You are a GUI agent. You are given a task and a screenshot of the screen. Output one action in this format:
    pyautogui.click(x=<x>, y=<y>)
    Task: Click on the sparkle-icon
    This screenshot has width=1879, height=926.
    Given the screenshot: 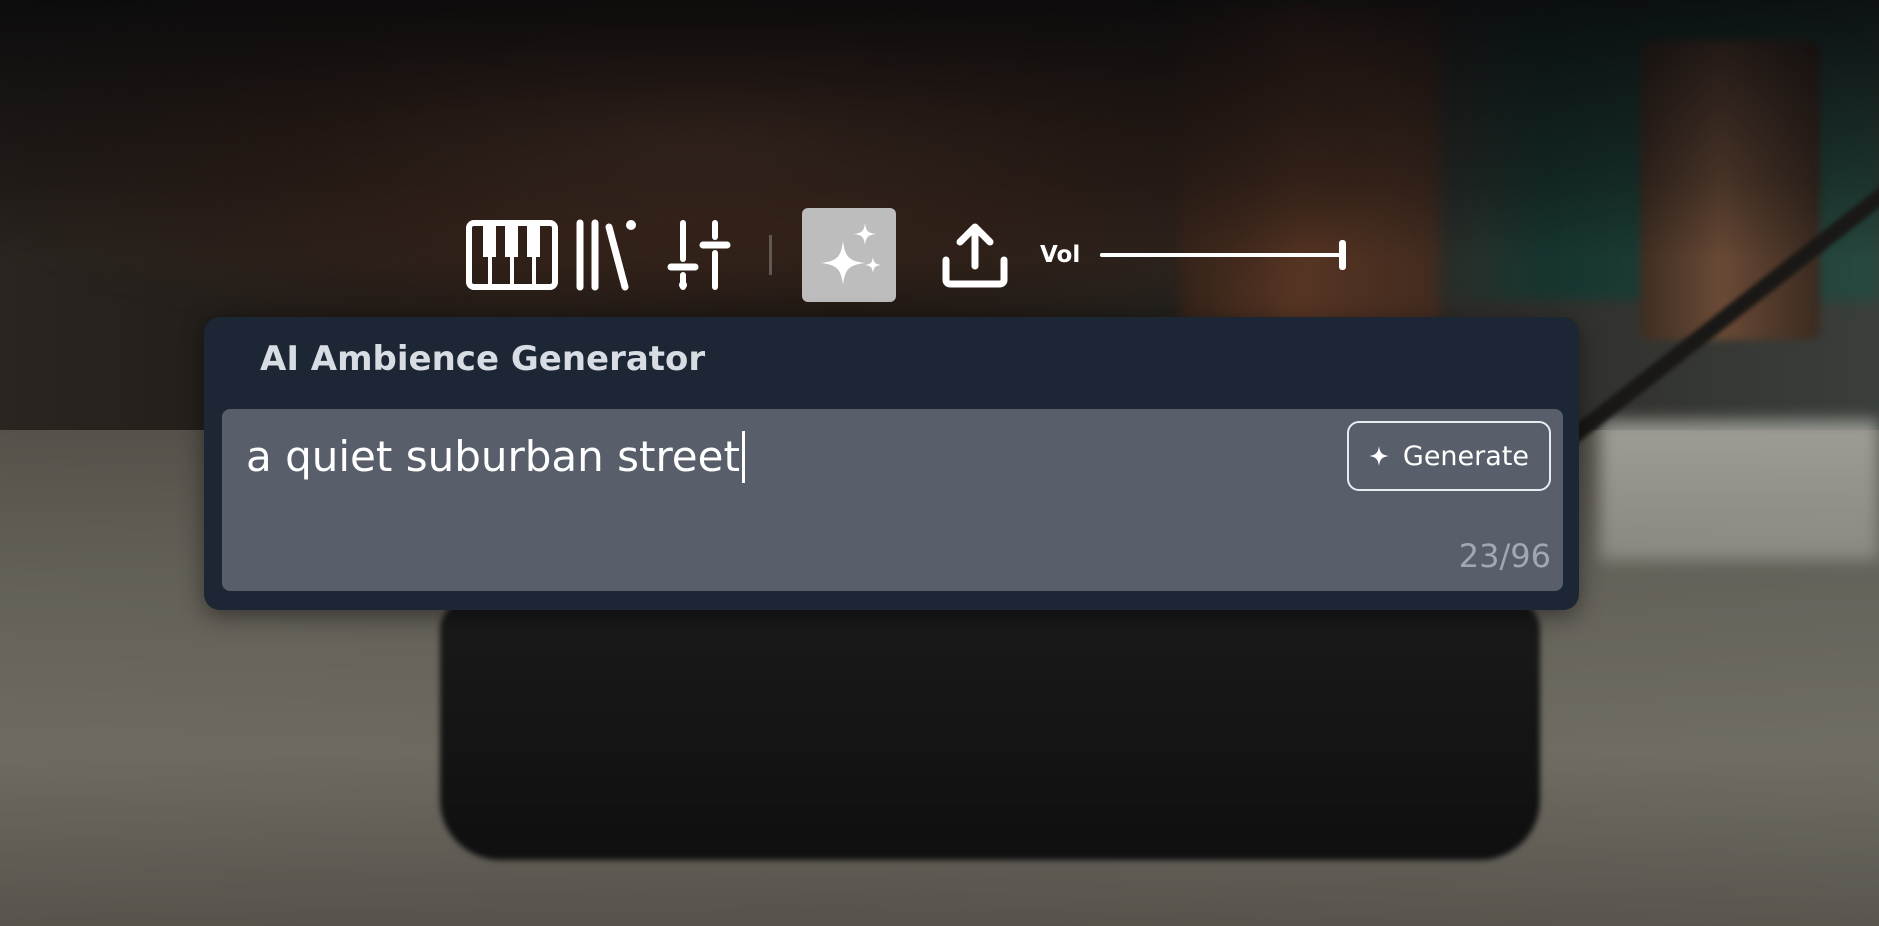 What is the action you would take?
    pyautogui.click(x=1378, y=456)
    